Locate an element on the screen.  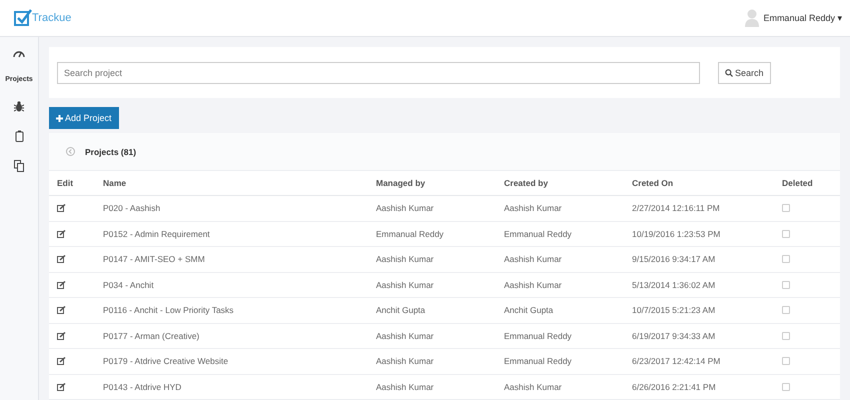
column-header: Deleted is located at coordinates (807, 183).